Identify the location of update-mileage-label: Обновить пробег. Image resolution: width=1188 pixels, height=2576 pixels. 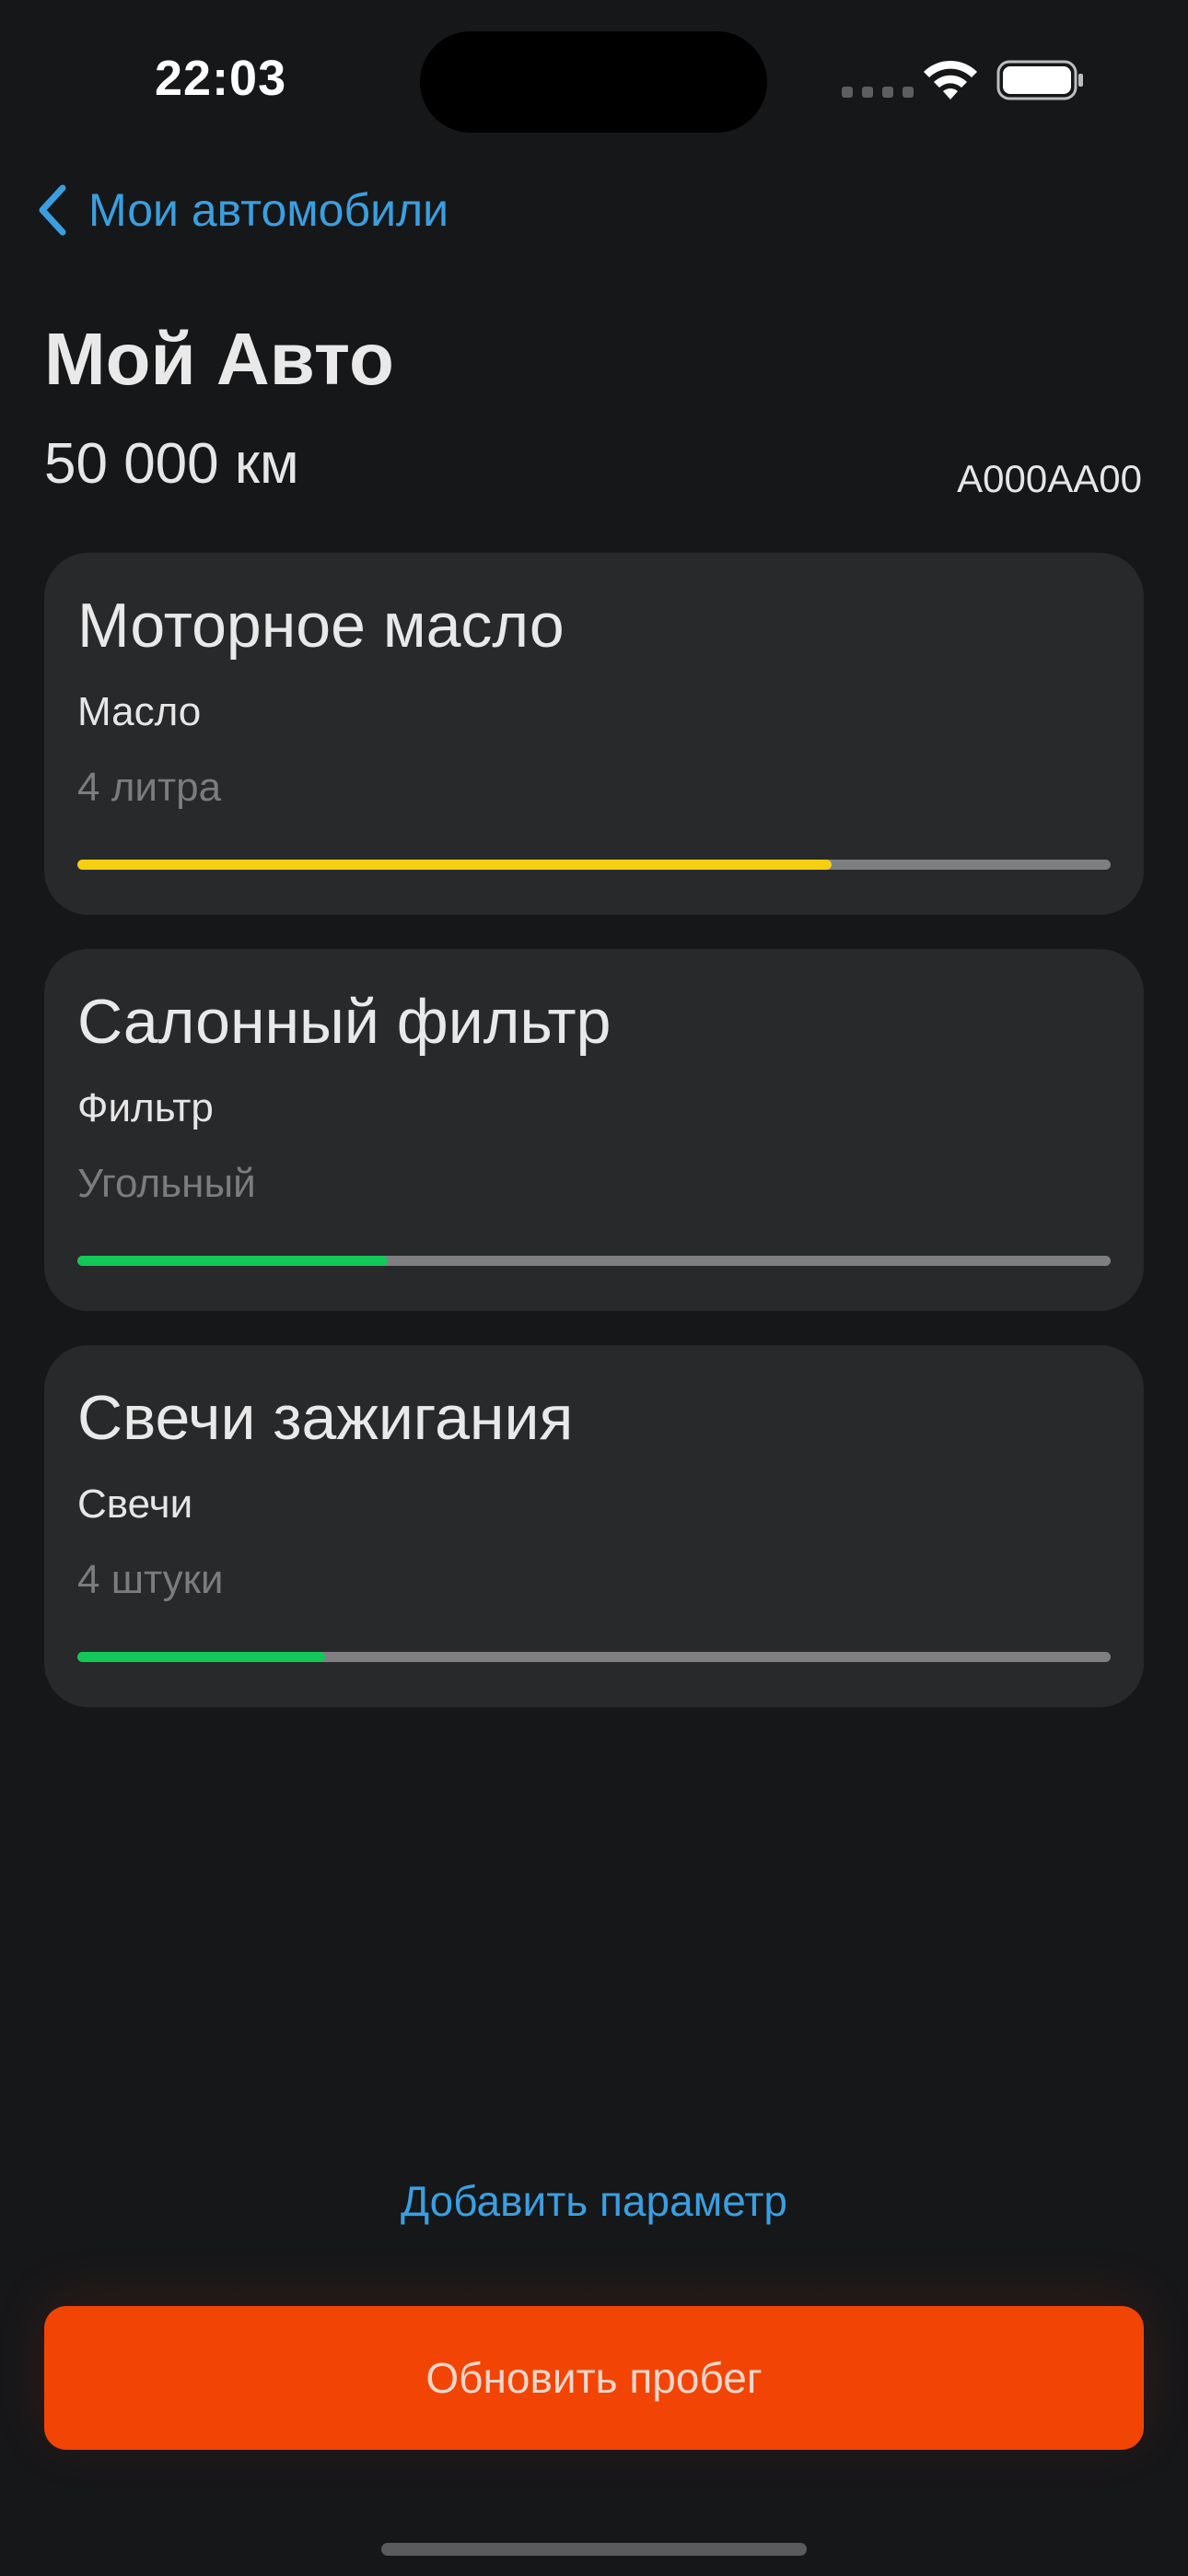
(594, 2378).